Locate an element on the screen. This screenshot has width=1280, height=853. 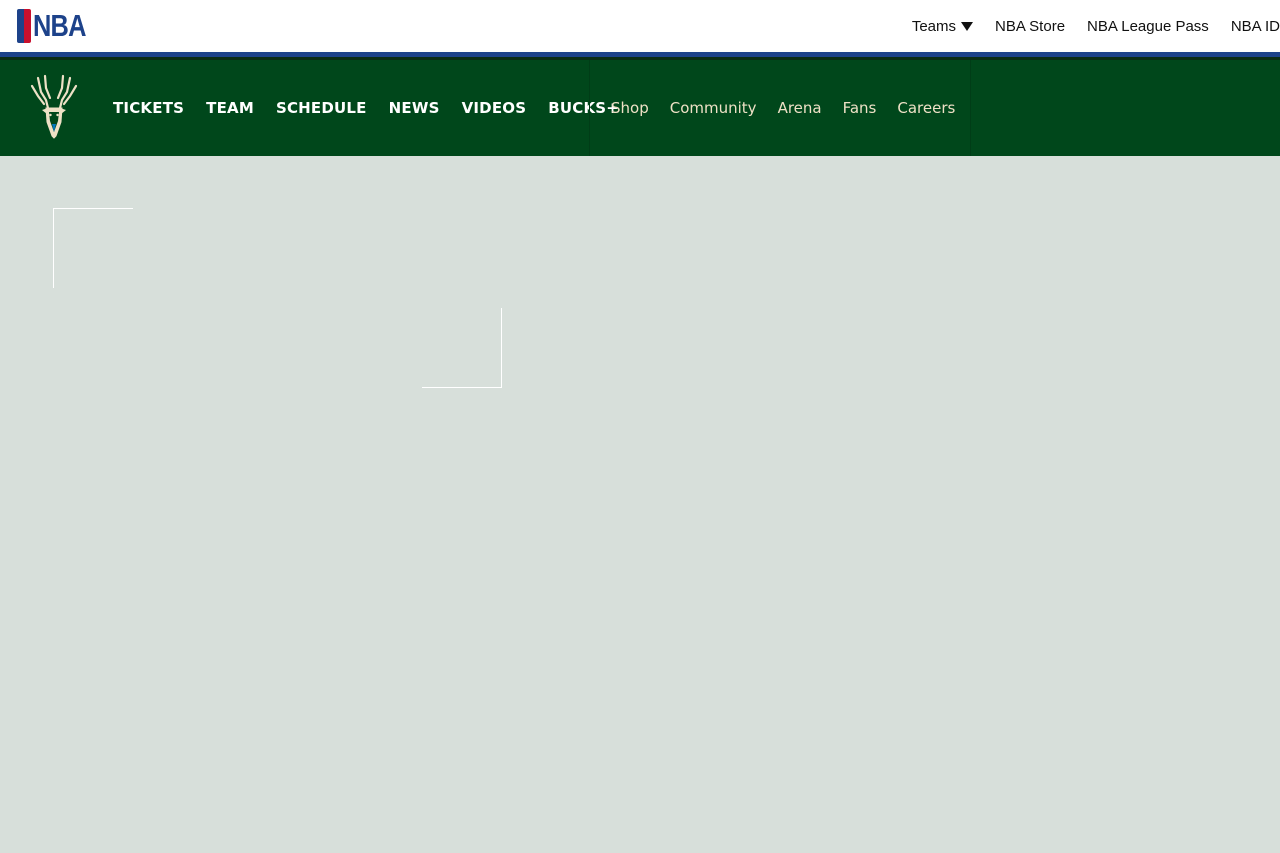
frame-corner-top-left is located at coordinates (93, 248).